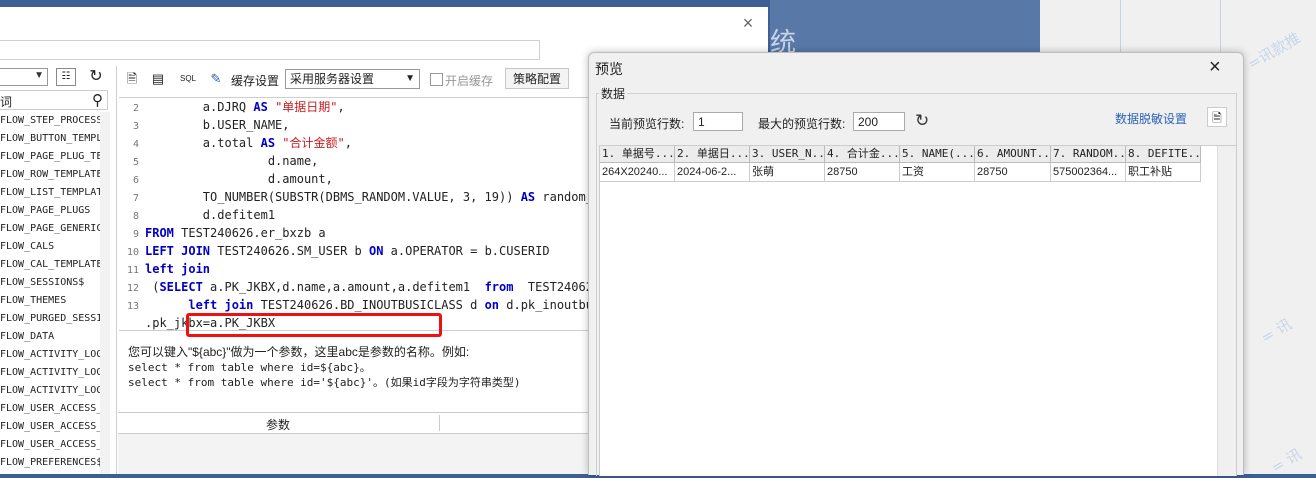 This screenshot has height=478, width=1316. Describe the element at coordinates (203, 143) in the screenshot. I see `sql-text: a.total` at that location.